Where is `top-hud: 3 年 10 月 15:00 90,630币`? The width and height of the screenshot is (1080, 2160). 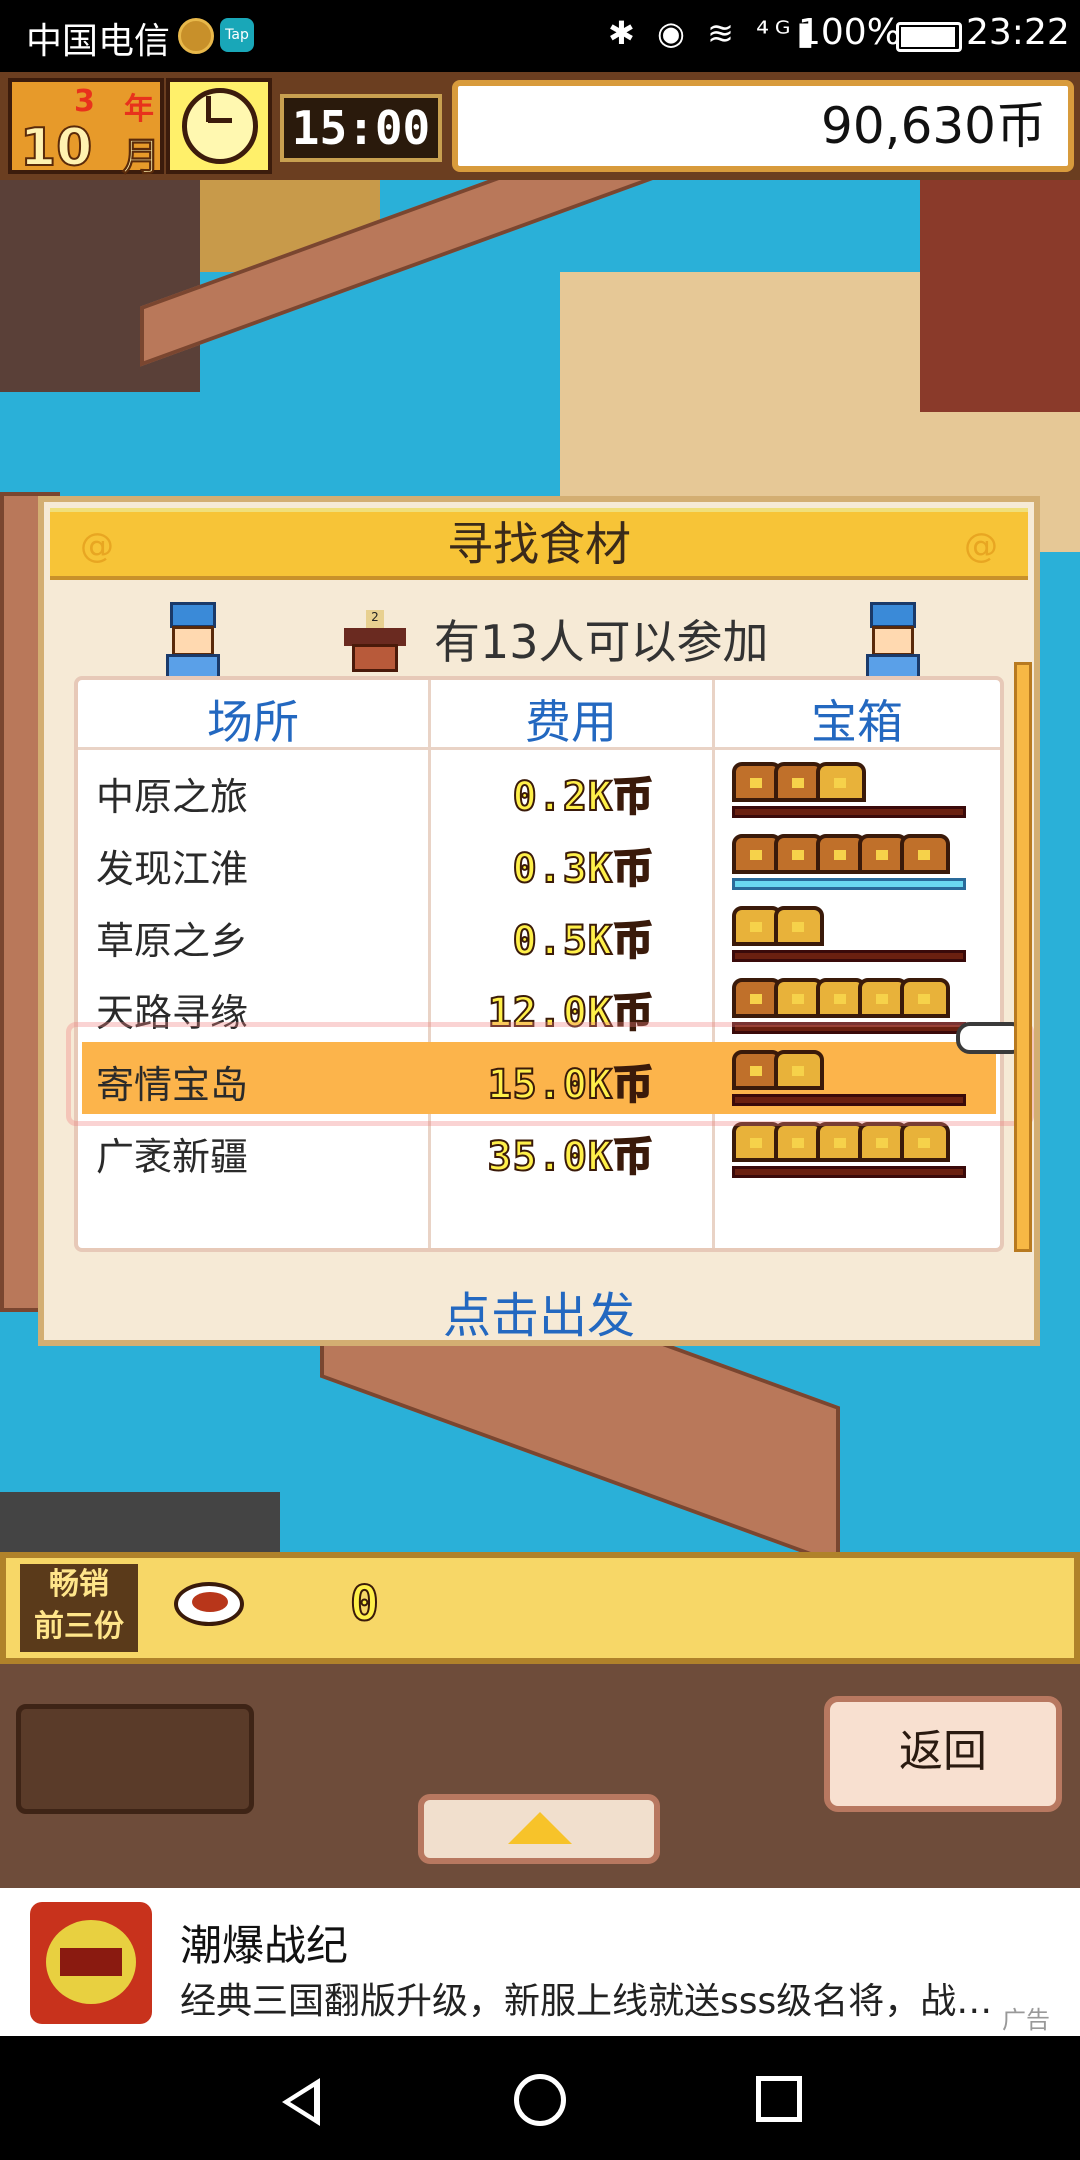
top-hud: 3 年 10 月 15:00 90,630币 is located at coordinates (540, 126).